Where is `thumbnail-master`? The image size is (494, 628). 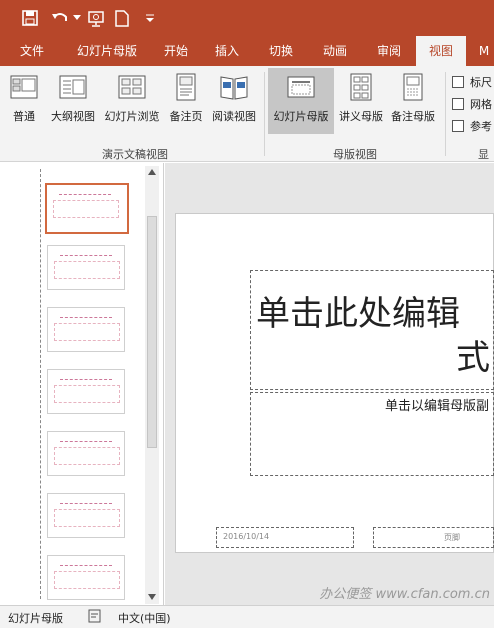
thumbnail-master is located at coordinates (87, 208).